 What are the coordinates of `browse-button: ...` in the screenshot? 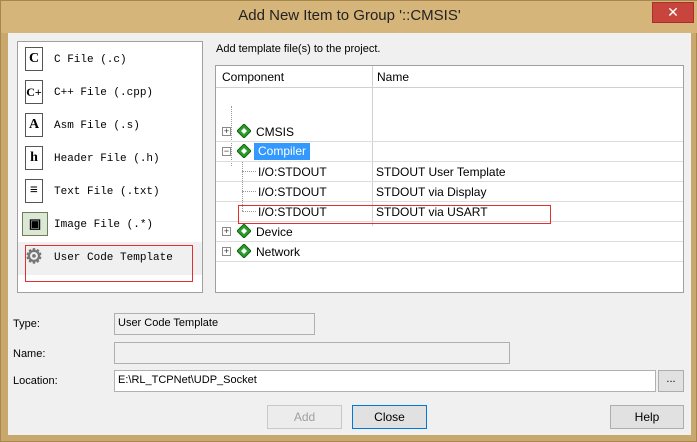 It's located at (671, 381).